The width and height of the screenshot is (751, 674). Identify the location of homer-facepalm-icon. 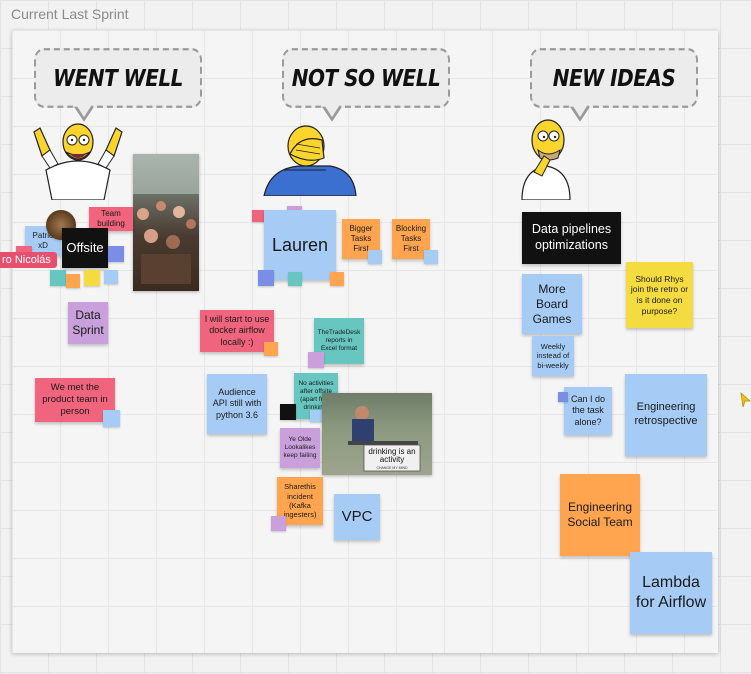
(309, 160).